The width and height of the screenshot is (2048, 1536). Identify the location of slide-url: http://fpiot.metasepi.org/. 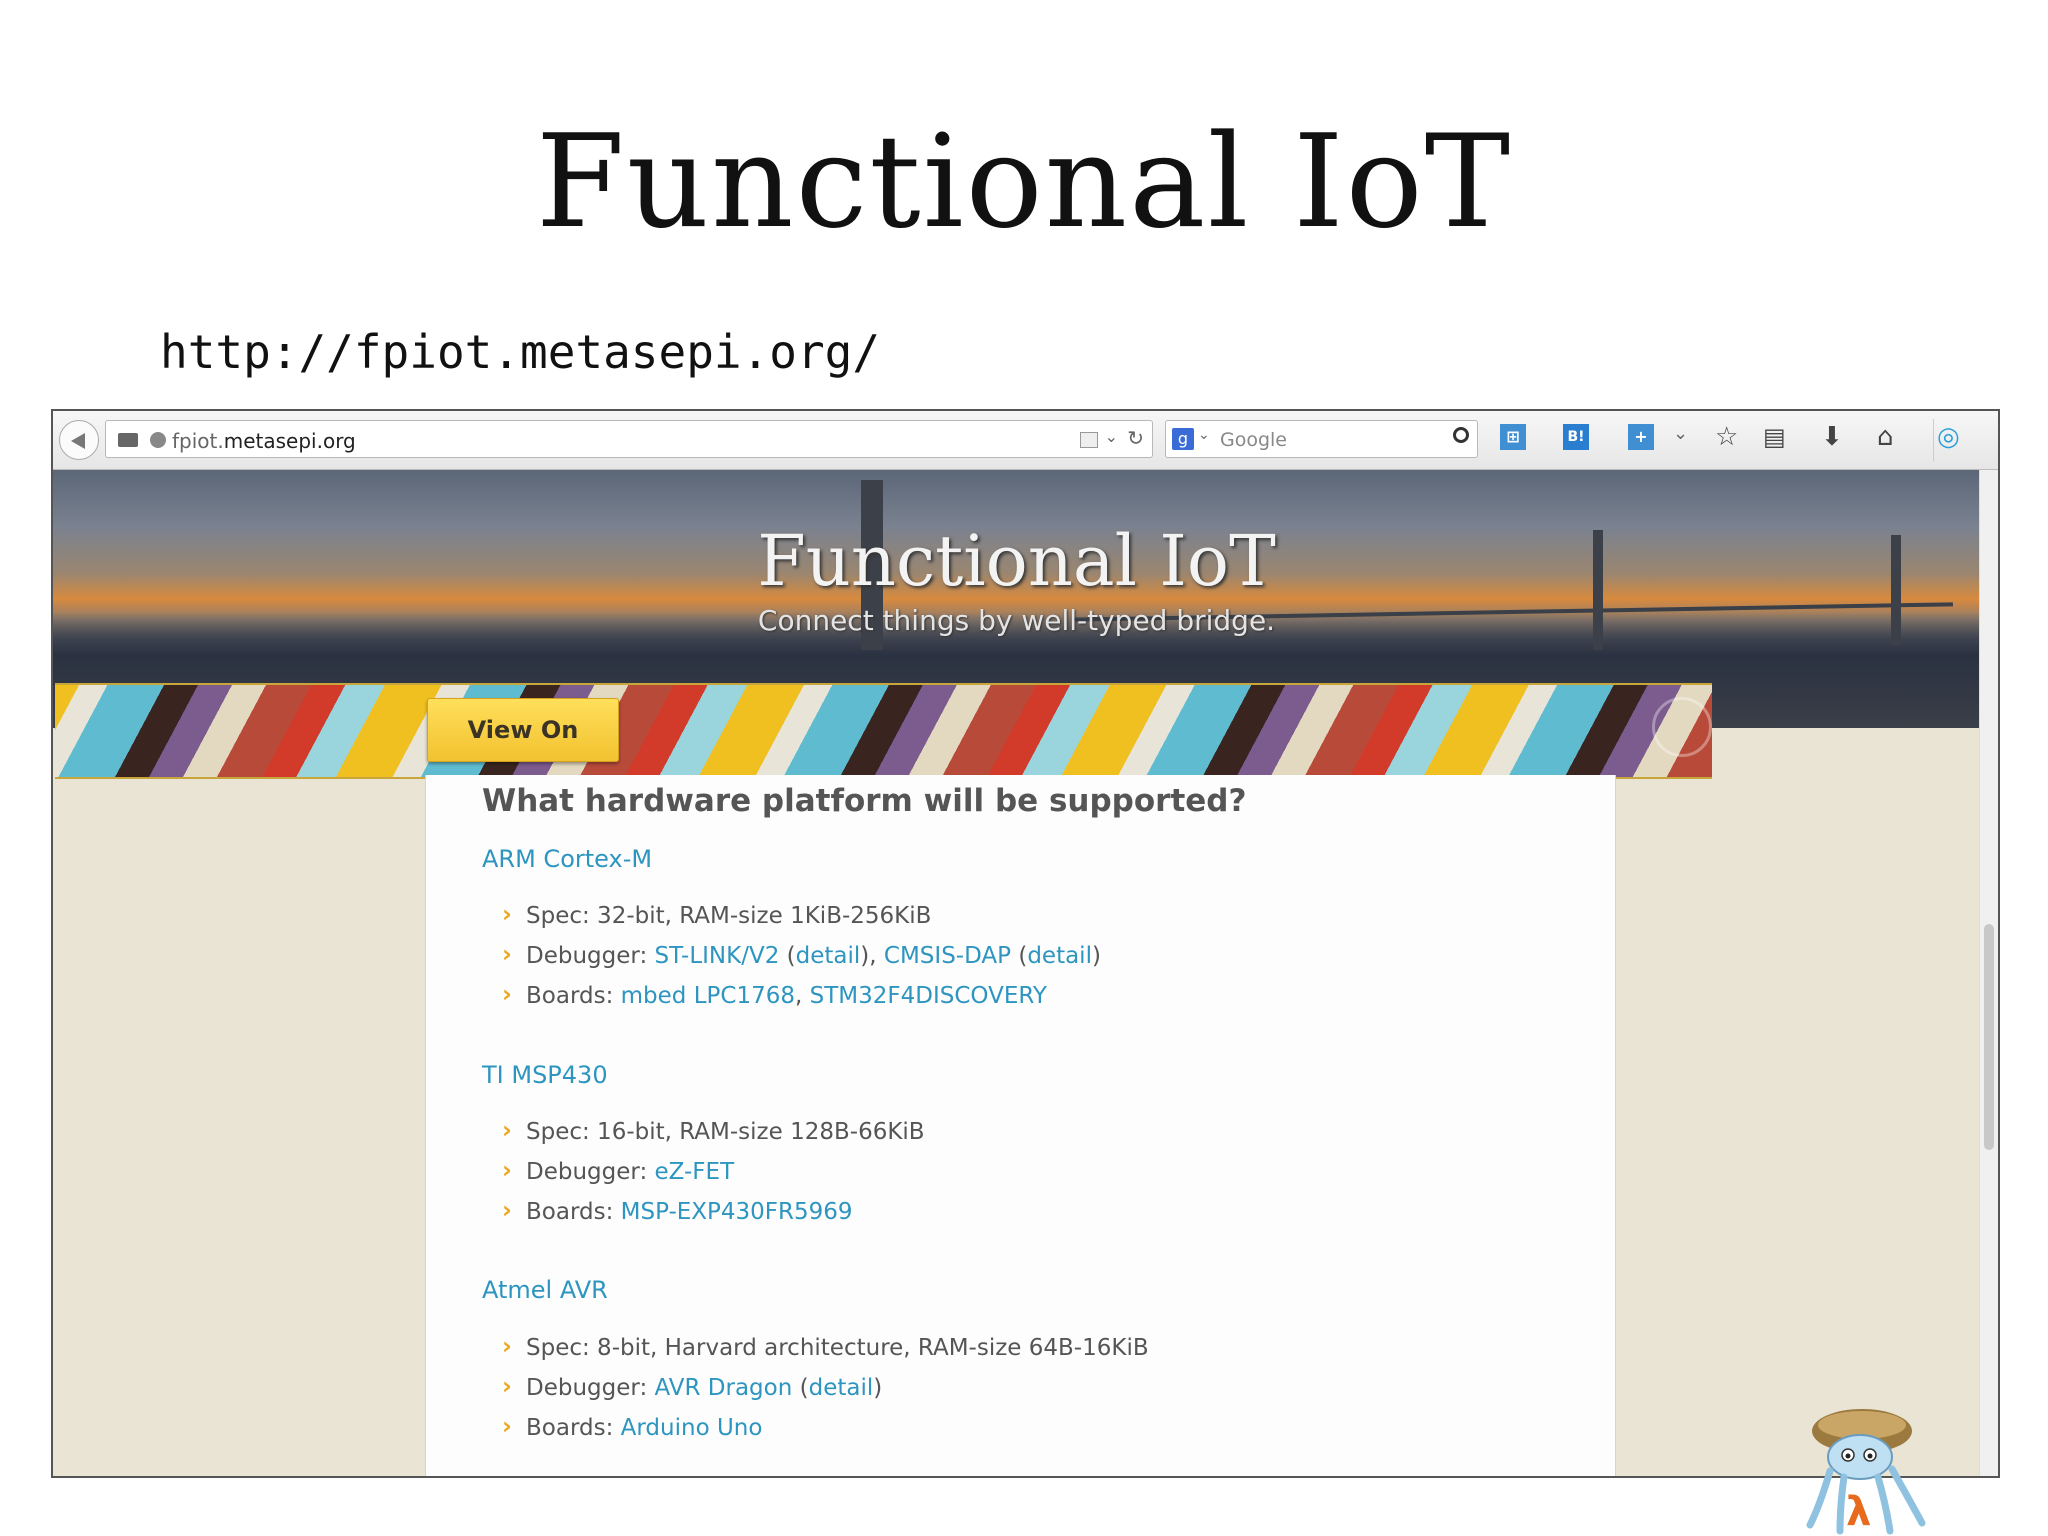
(520, 352).